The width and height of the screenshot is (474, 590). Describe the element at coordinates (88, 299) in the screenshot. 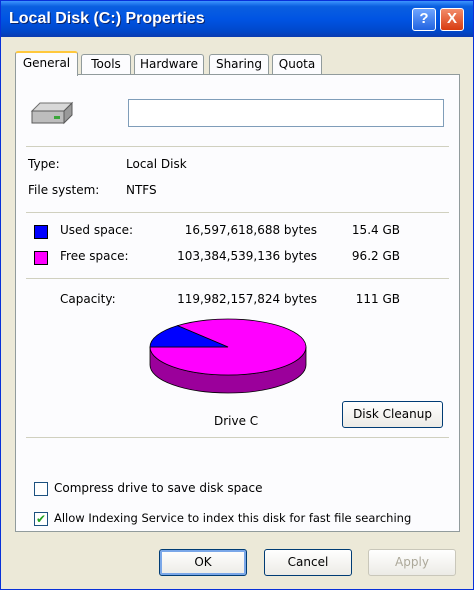

I see `capacity-label: Capacity:` at that location.